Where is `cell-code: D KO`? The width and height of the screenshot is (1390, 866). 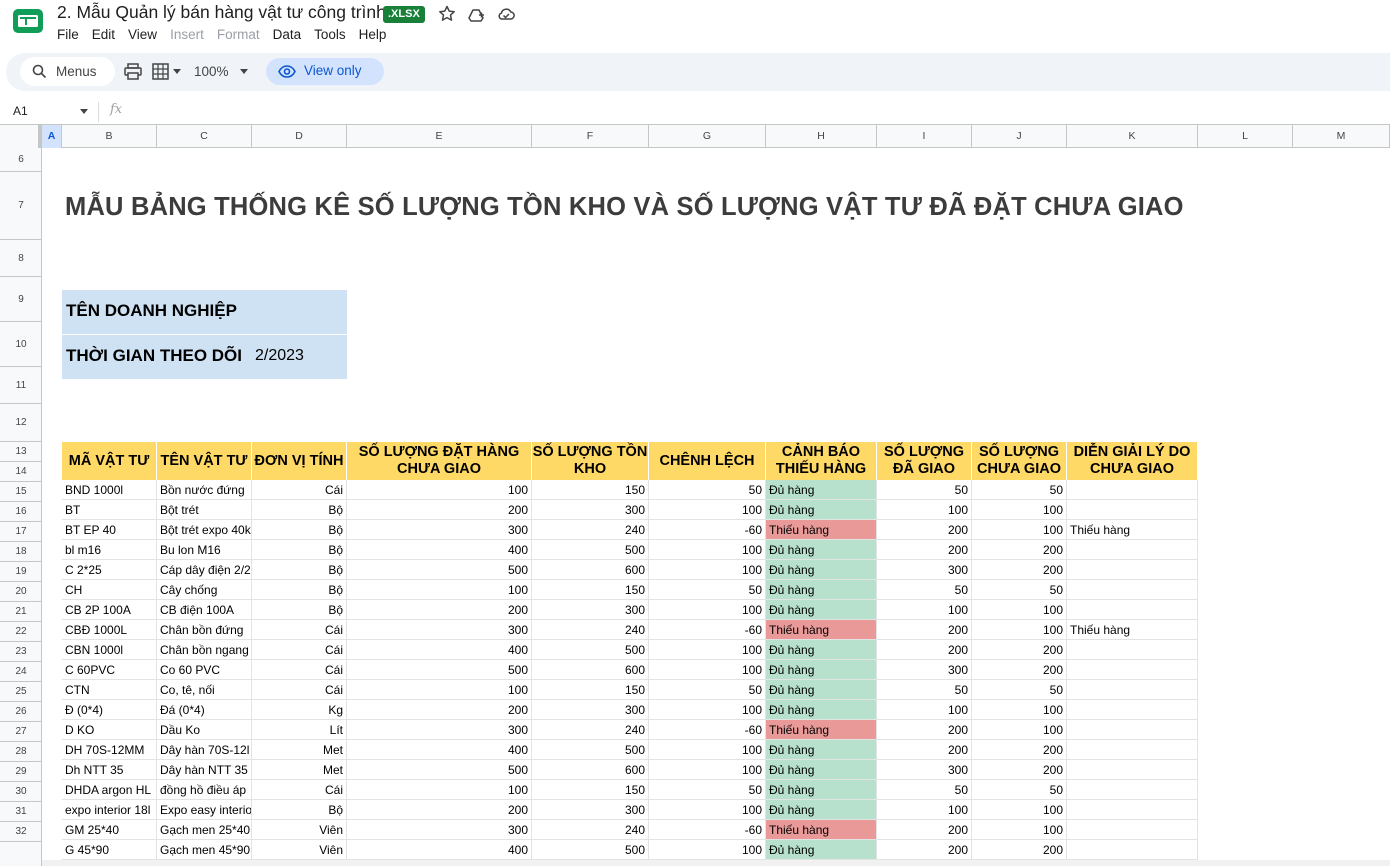
cell-code: D KO is located at coordinates (109, 730).